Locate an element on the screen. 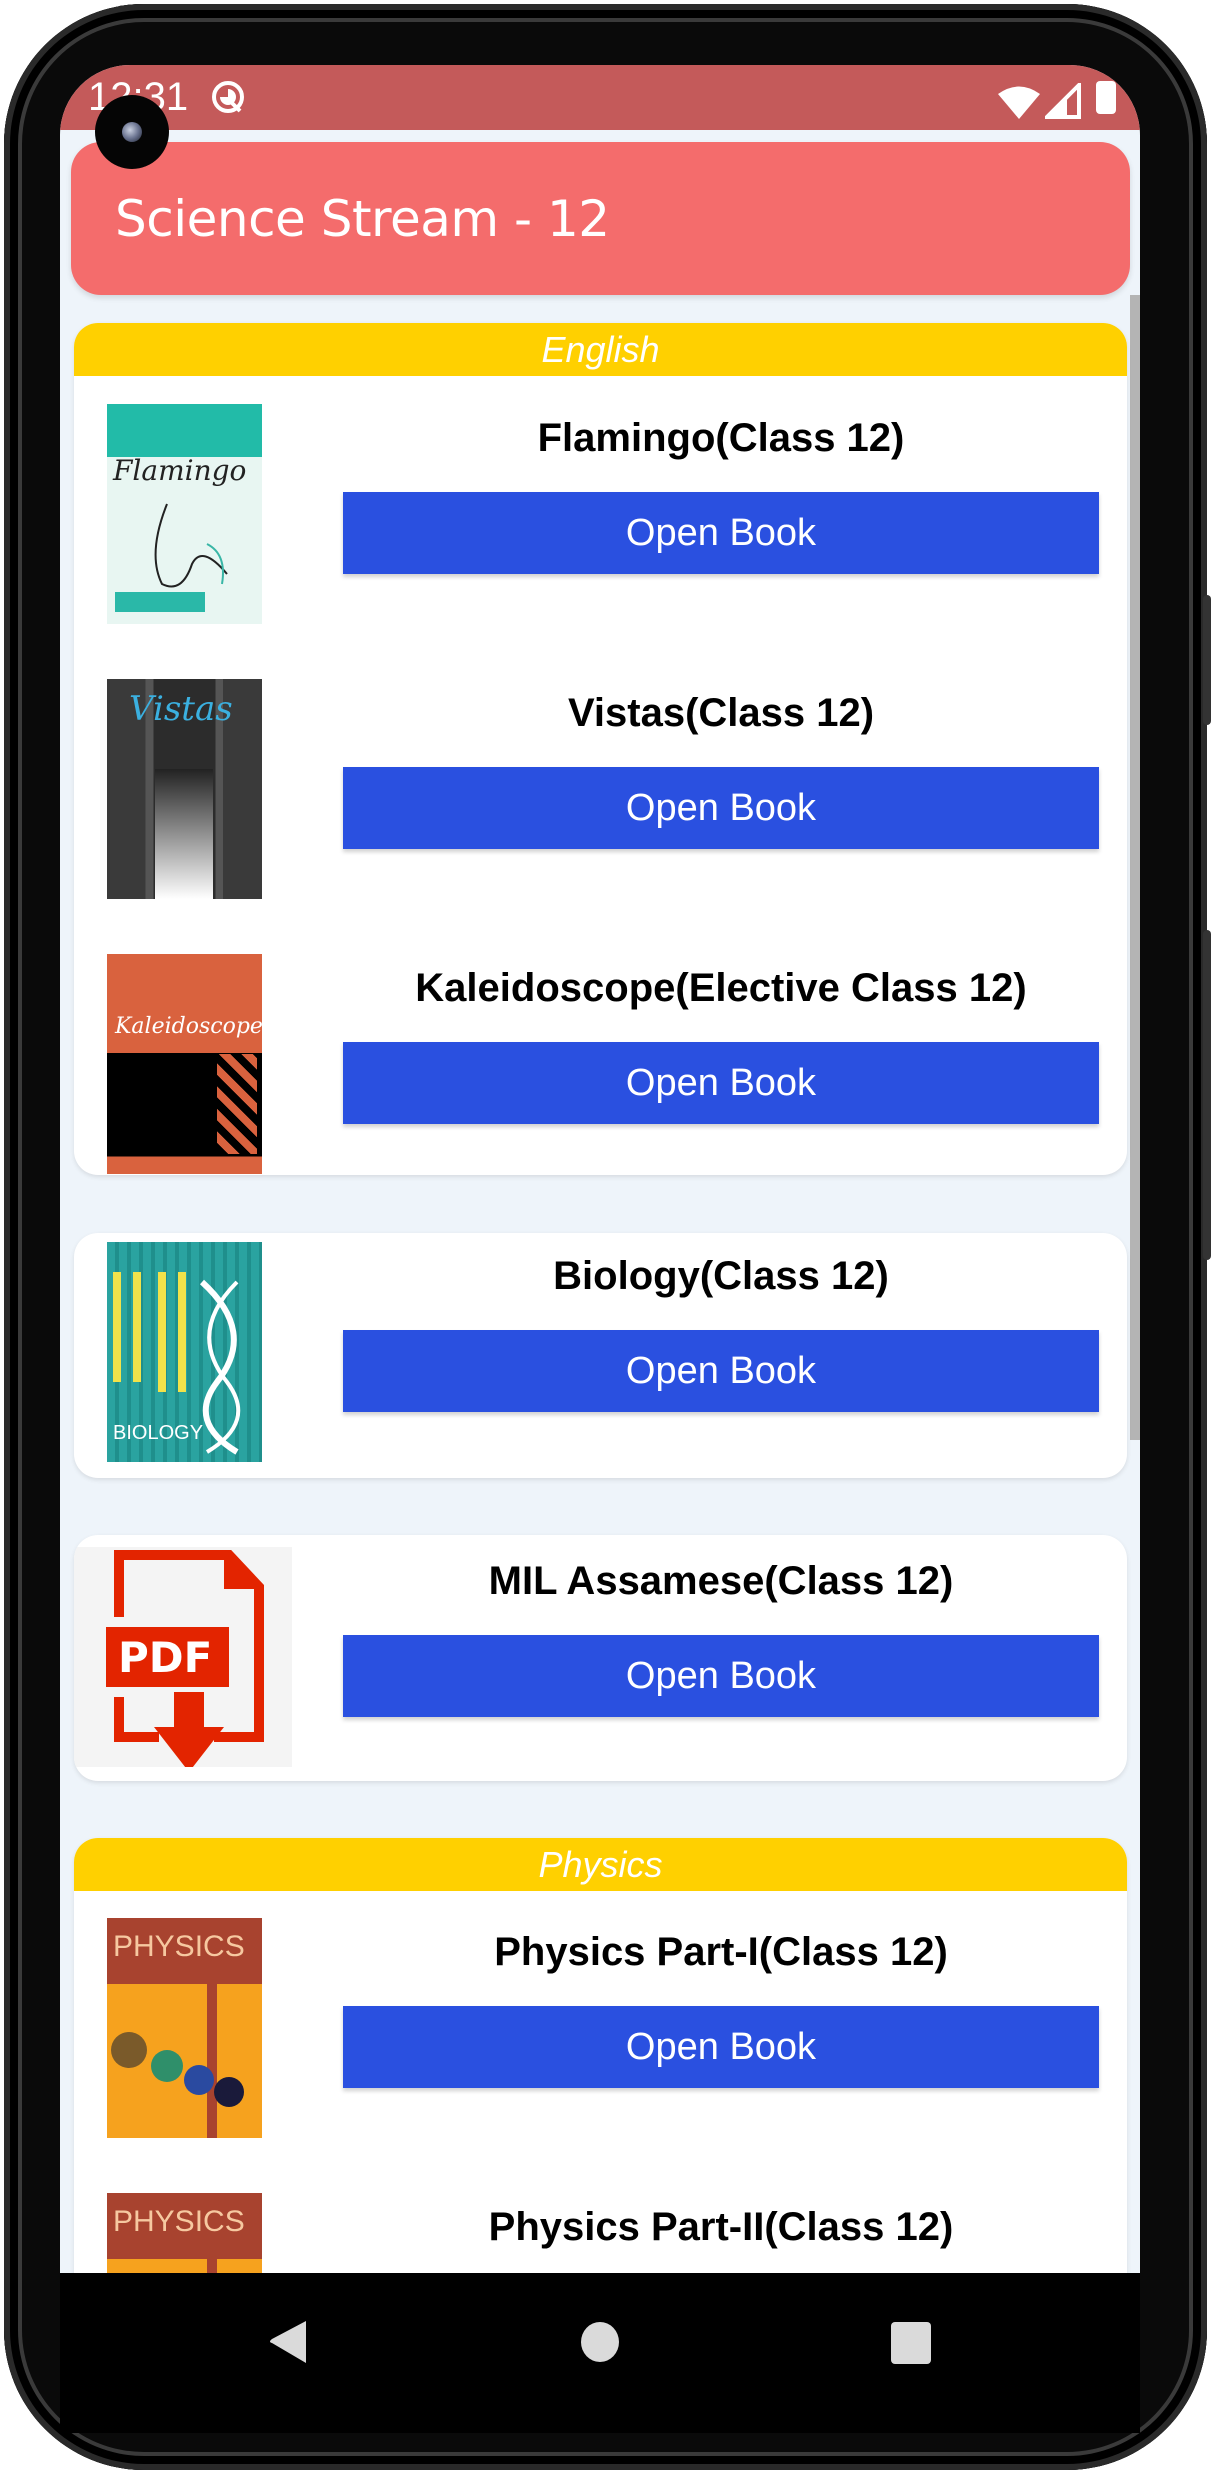  volume-button is located at coordinates (1207, 1095).